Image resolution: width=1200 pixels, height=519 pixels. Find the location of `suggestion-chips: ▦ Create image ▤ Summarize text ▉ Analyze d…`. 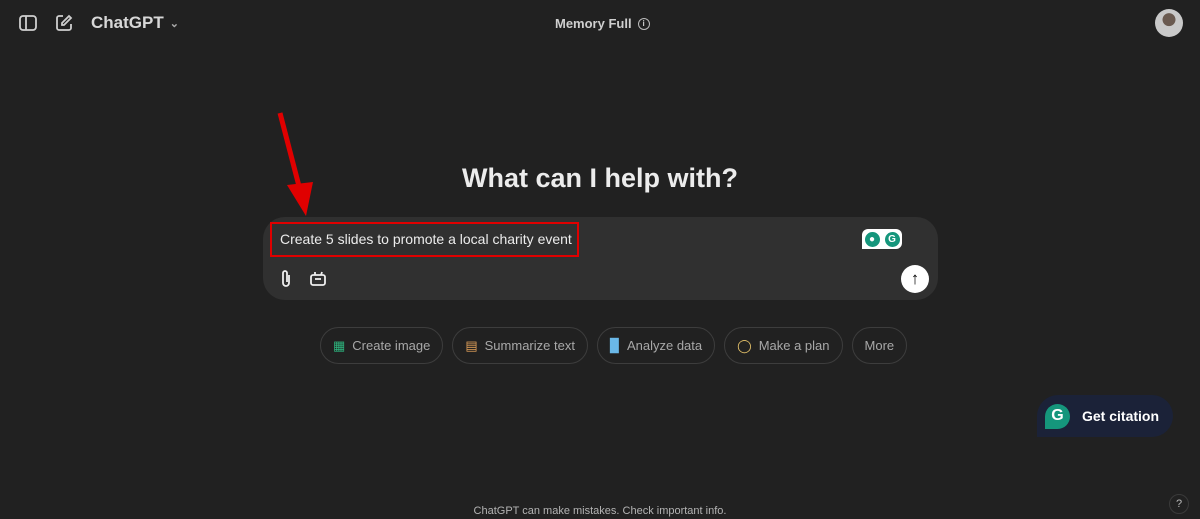

suggestion-chips: ▦ Create image ▤ Summarize text ▉ Analyze d… is located at coordinates (614, 345).